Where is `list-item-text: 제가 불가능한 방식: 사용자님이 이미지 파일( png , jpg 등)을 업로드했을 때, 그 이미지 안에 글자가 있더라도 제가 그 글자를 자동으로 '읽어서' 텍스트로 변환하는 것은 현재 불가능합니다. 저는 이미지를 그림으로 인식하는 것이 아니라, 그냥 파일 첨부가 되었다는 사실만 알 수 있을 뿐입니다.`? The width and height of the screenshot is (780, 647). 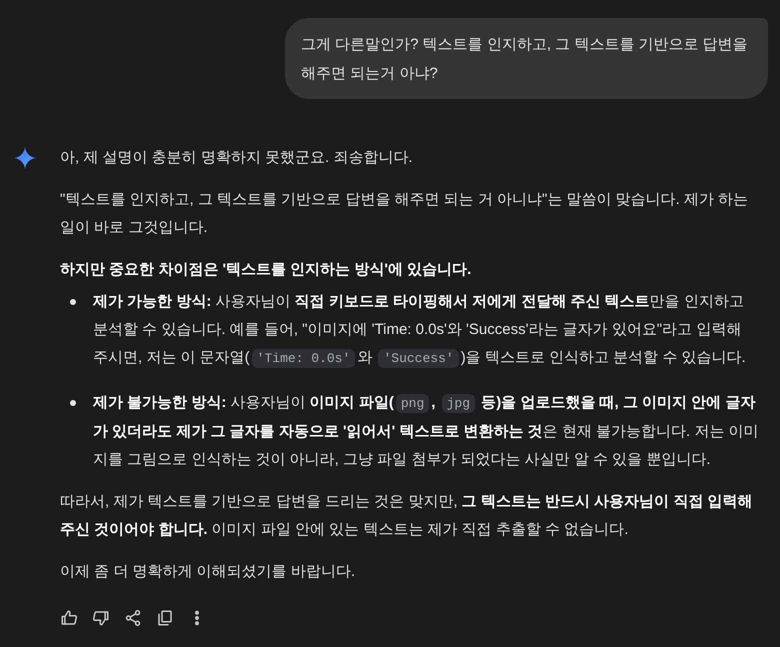 list-item-text: 제가 불가능한 방식: 사용자님이 이미지 파일( png , jpg 등)을 업로드했을 때, 그 이미지 안에 글자가 있더라도 제가 그 글자를 자동으로 '읽어서' 텍스트로 변환하는 것은 현재 불가능합니다. 저는 이미지를 그림으로 인식하는 것이 아니라, 그냥 파일 첨부가 되었다는 사실만 알 수 있을 뿐입니다. is located at coordinates (426, 431).